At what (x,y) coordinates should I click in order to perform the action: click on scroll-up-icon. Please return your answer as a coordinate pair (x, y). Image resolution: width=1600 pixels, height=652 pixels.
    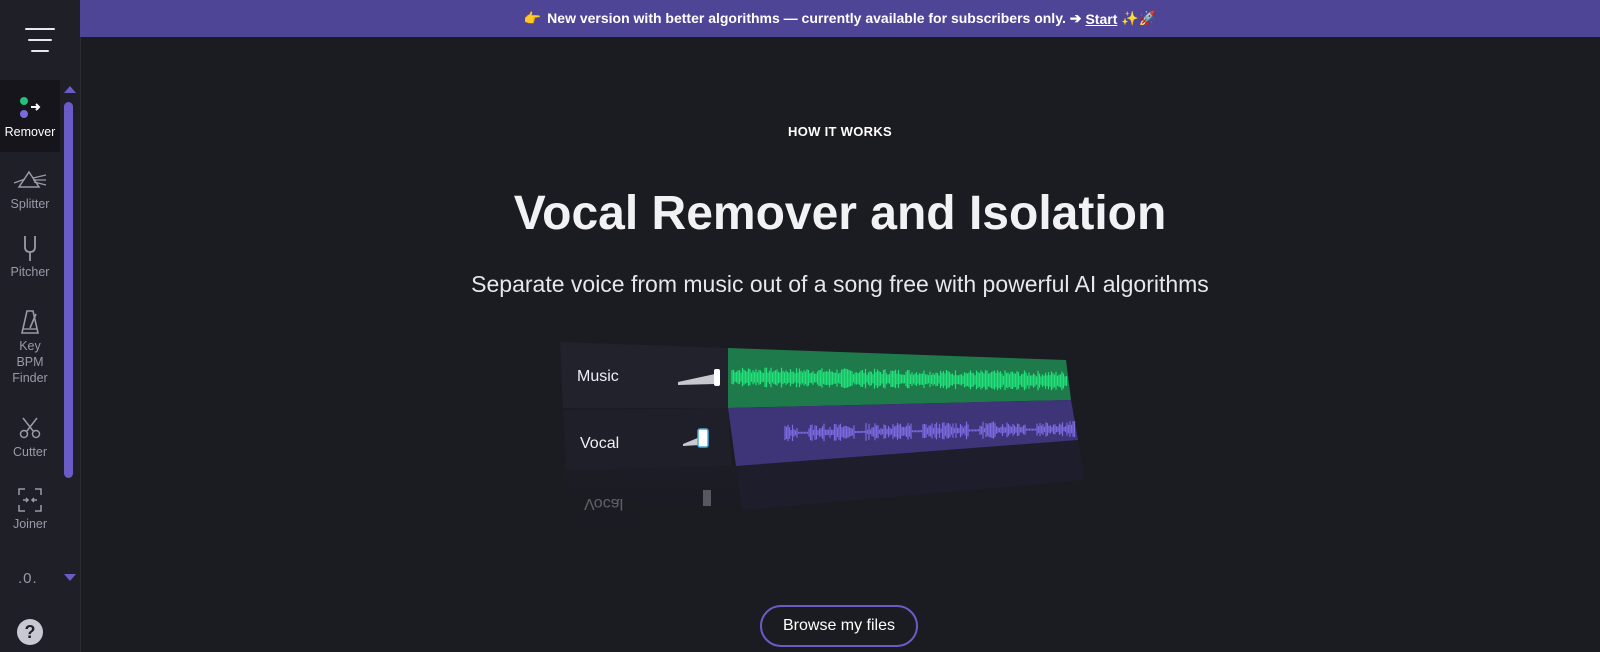
    Looking at the image, I should click on (70, 89).